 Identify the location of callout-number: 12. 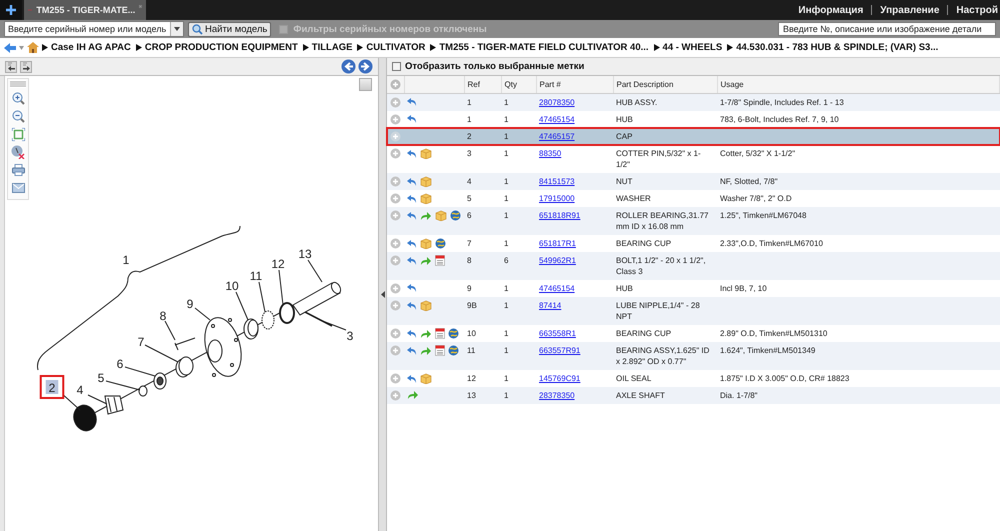
(278, 264).